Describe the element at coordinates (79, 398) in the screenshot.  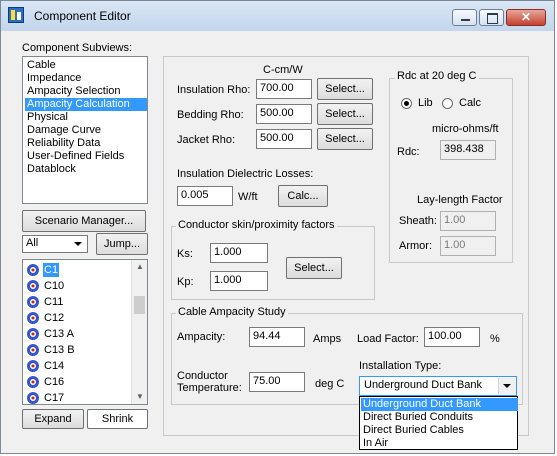
I see `cable-item: C17` at that location.